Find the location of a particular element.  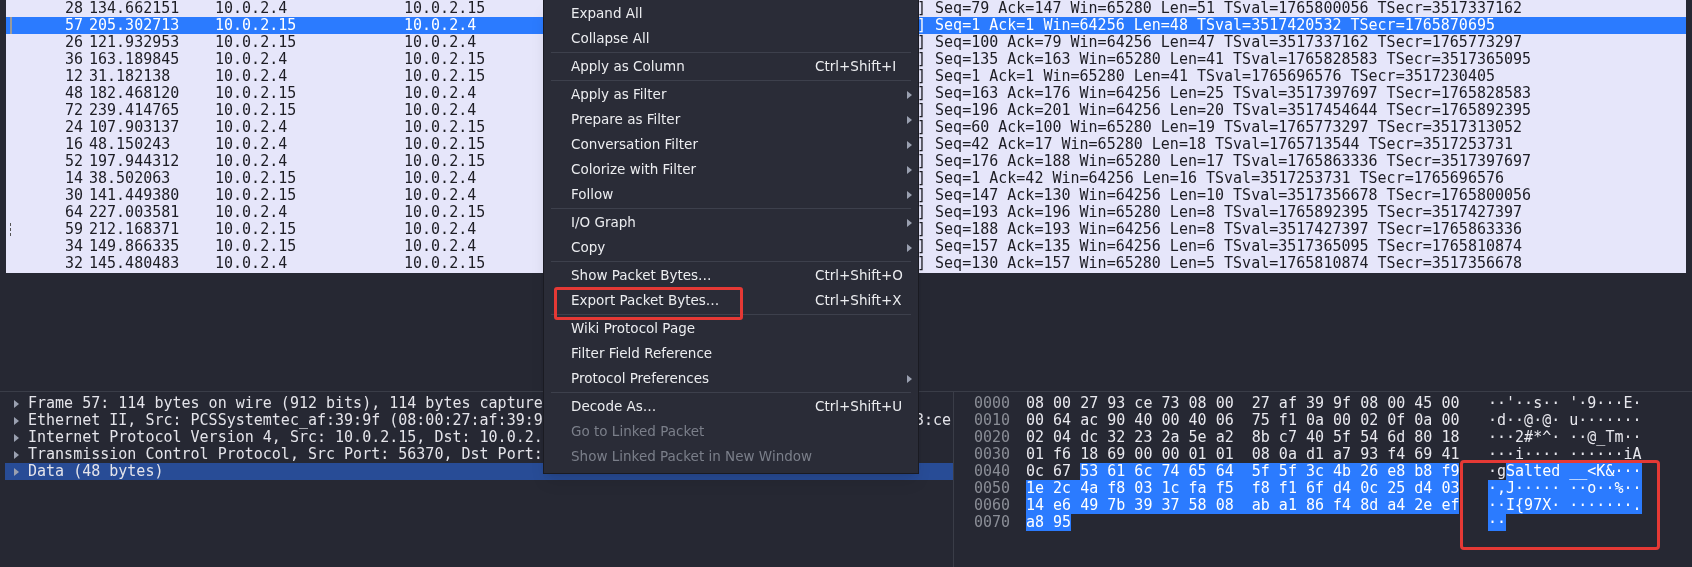

packet-time: 227.003581 is located at coordinates (135, 212).